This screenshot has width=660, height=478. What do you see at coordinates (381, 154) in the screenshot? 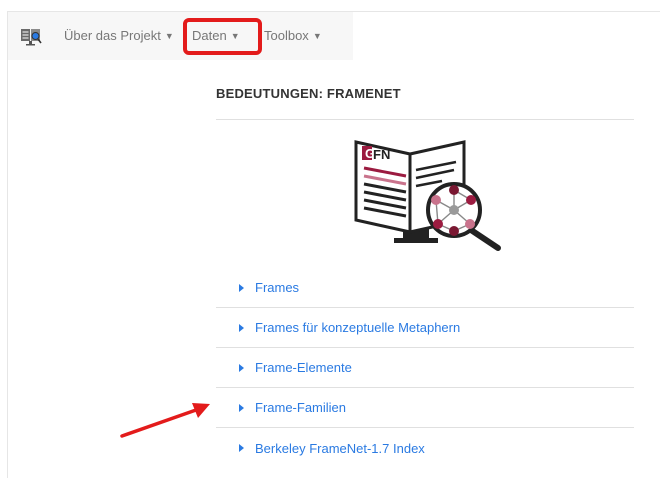
I see `logo-letters-fn: FN` at bounding box center [381, 154].